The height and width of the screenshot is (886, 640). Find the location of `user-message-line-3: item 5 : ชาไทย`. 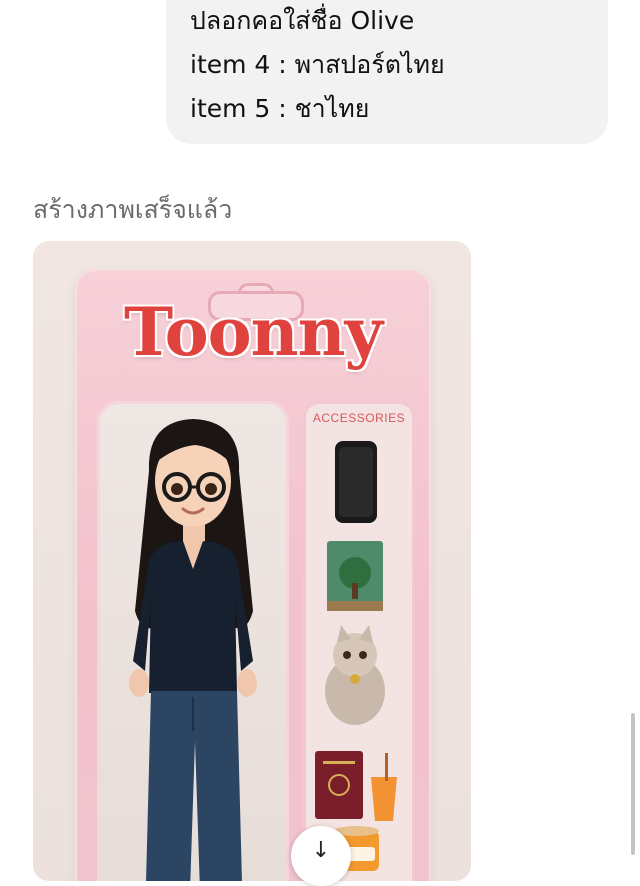

user-message-line-3: item 5 : ชาไทย is located at coordinates (280, 108).